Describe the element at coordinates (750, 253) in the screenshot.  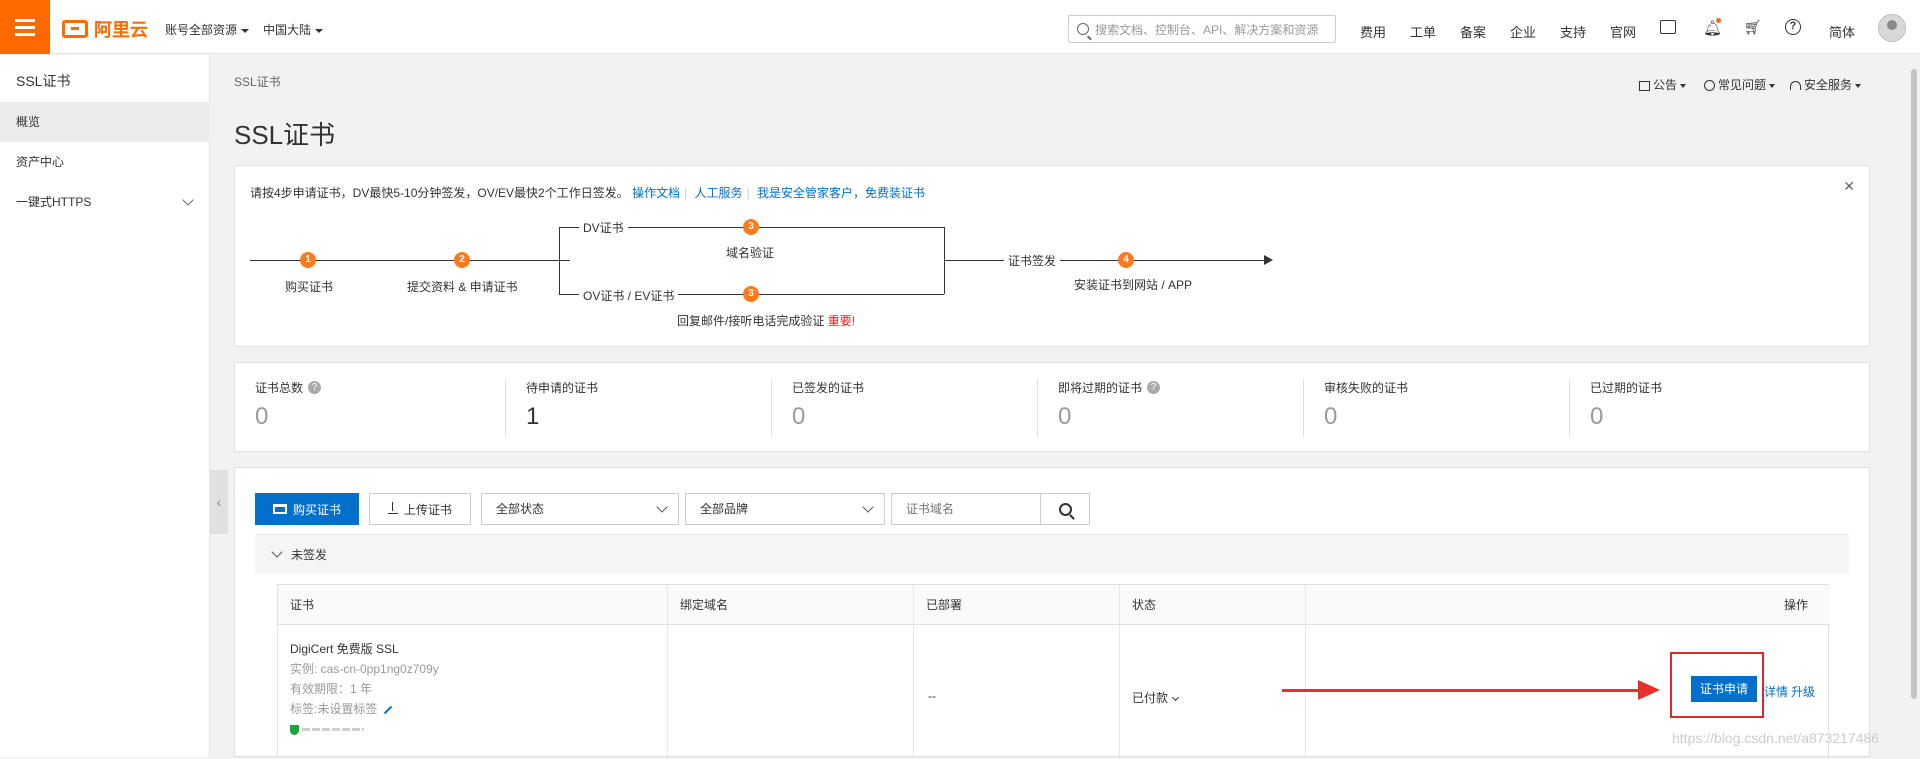
I see `step-label-domain-verify: 域名验证` at that location.